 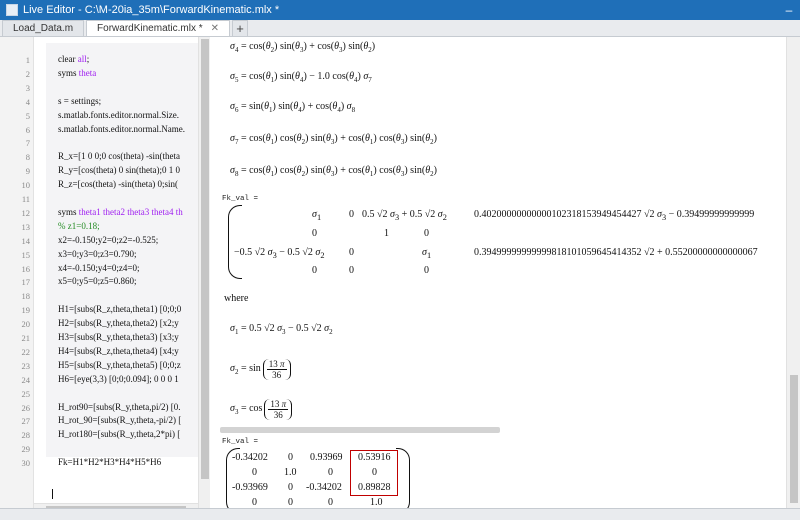 I want to click on text-cursor, so click(x=52, y=494).